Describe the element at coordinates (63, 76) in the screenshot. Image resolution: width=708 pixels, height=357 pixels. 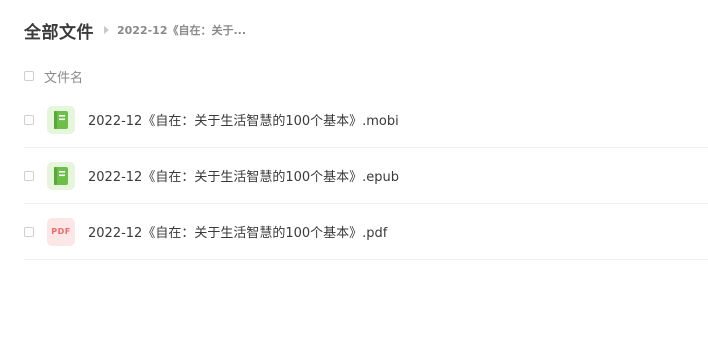
I see `column-header-filename: 文件名` at that location.